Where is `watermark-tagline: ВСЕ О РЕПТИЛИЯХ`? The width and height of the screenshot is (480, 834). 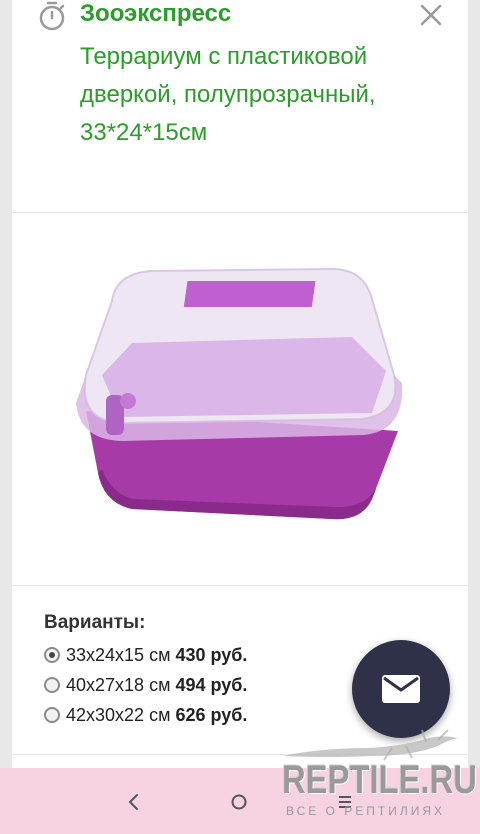 watermark-tagline: ВСЕ О РЕПТИЛИЯХ is located at coordinates (366, 811).